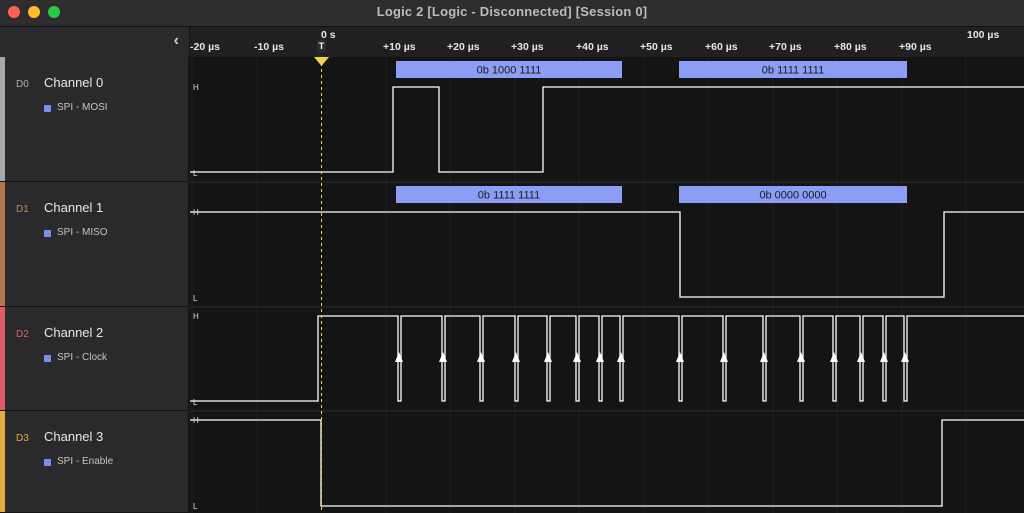 The width and height of the screenshot is (1024, 513). What do you see at coordinates (82, 107) in the screenshot?
I see `analyzer-name: SPI - MOSI` at bounding box center [82, 107].